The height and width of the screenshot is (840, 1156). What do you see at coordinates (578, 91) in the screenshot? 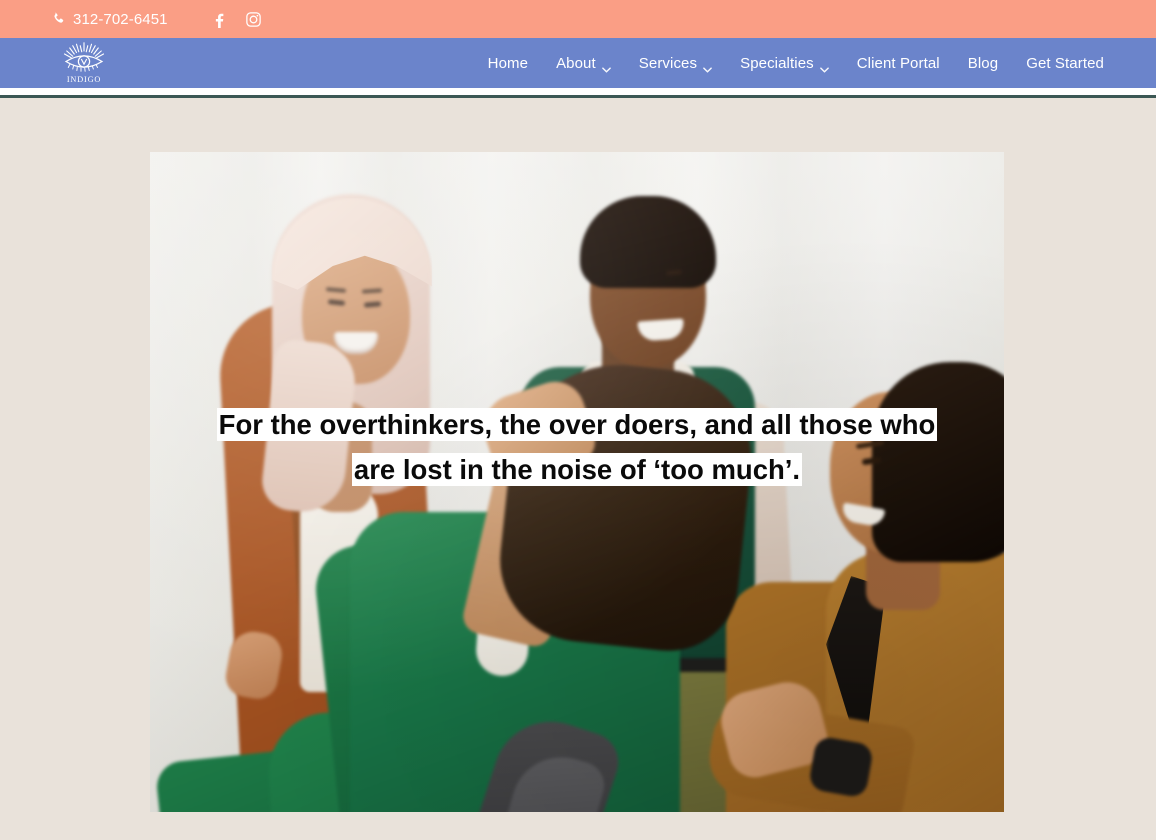
I see `nav-underline-strip` at bounding box center [578, 91].